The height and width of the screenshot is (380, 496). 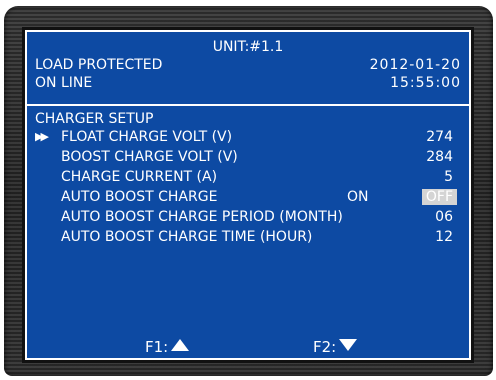 What do you see at coordinates (448, 177) in the screenshot?
I see `charge-current-value: 5` at bounding box center [448, 177].